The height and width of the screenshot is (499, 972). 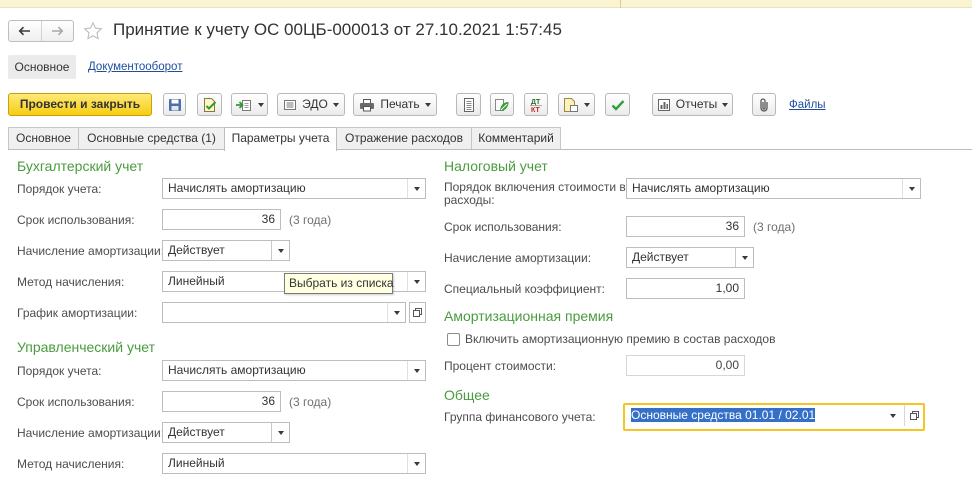 I want to click on structure-button, so click(x=502, y=104).